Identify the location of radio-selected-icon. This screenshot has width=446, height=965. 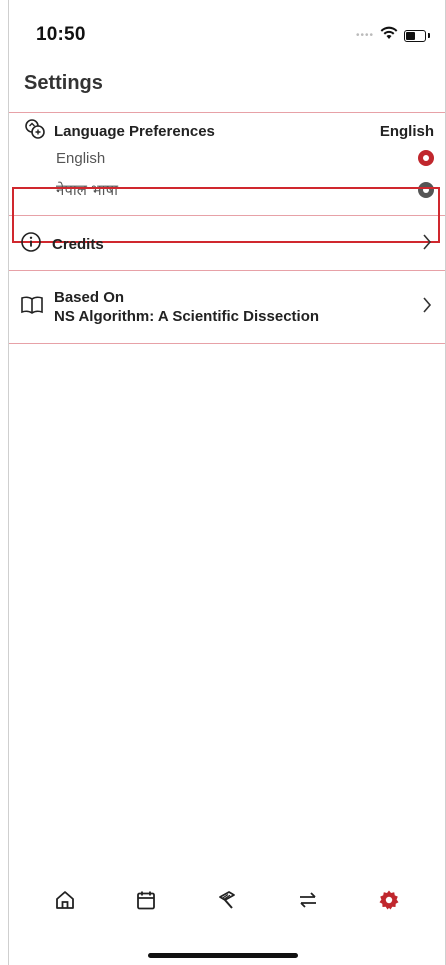
(426, 158).